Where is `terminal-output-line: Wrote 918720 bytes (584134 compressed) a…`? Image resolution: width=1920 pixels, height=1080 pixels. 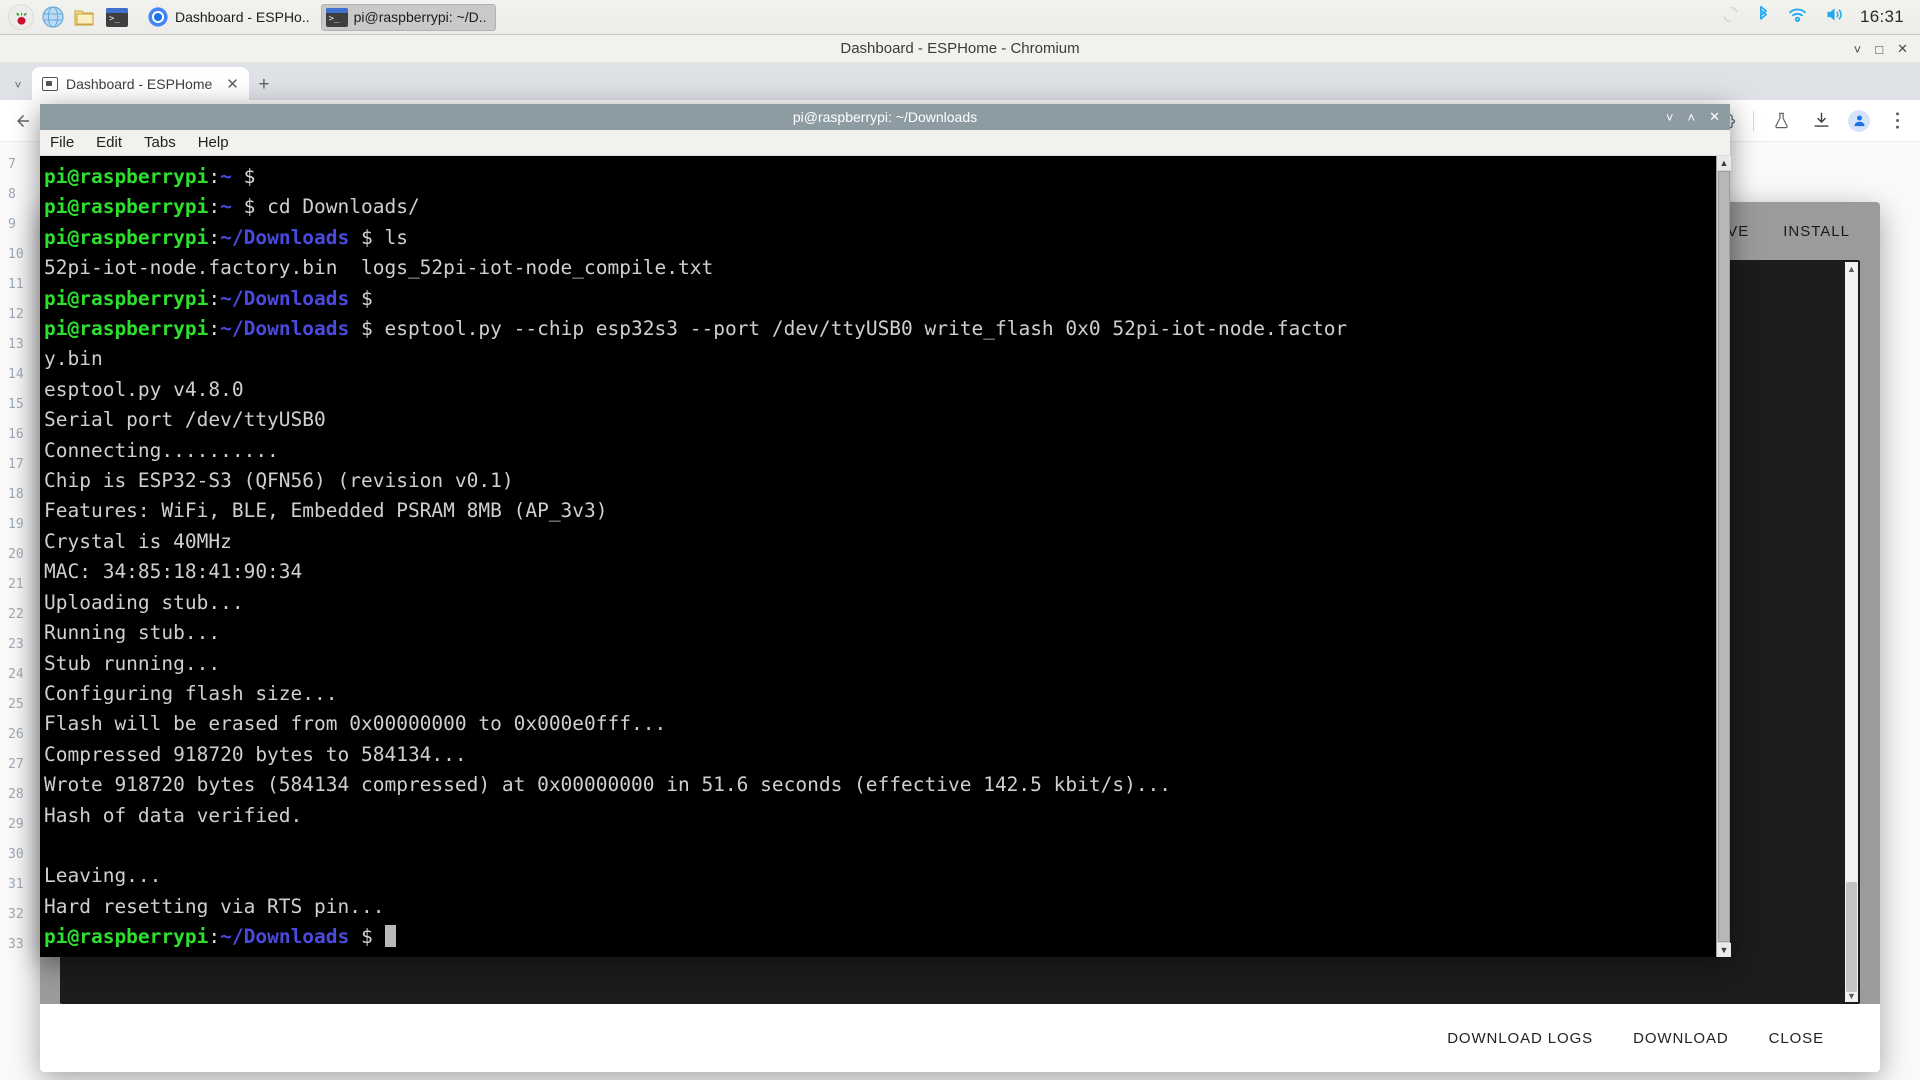 terminal-output-line: Wrote 918720 bytes (584134 compressed) a… is located at coordinates (608, 785).